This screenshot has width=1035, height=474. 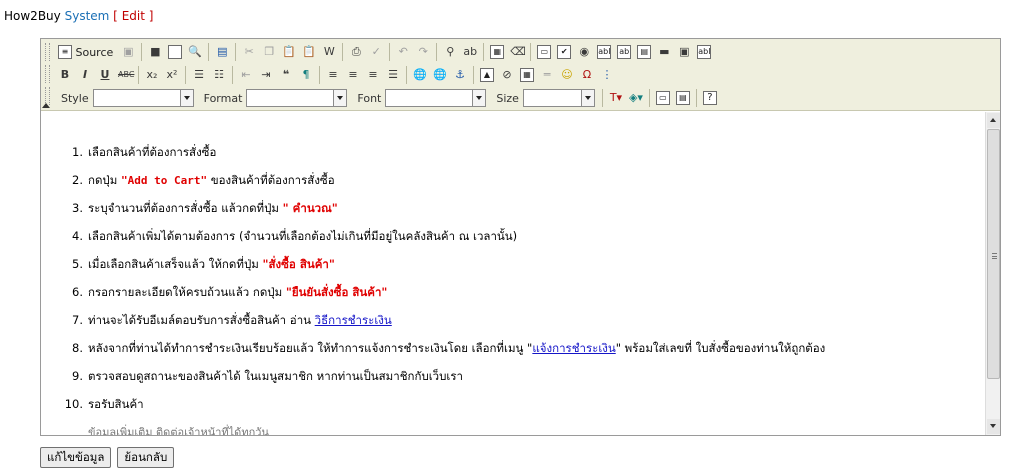 I want to click on list-item-number: 6., so click(x=77, y=292).